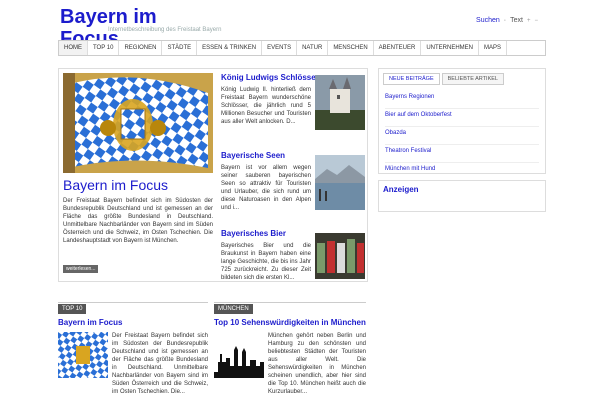 This screenshot has width=600, height=402. What do you see at coordinates (462, 154) in the screenshot?
I see `recent-post-link: Theatron Festival` at bounding box center [462, 154].